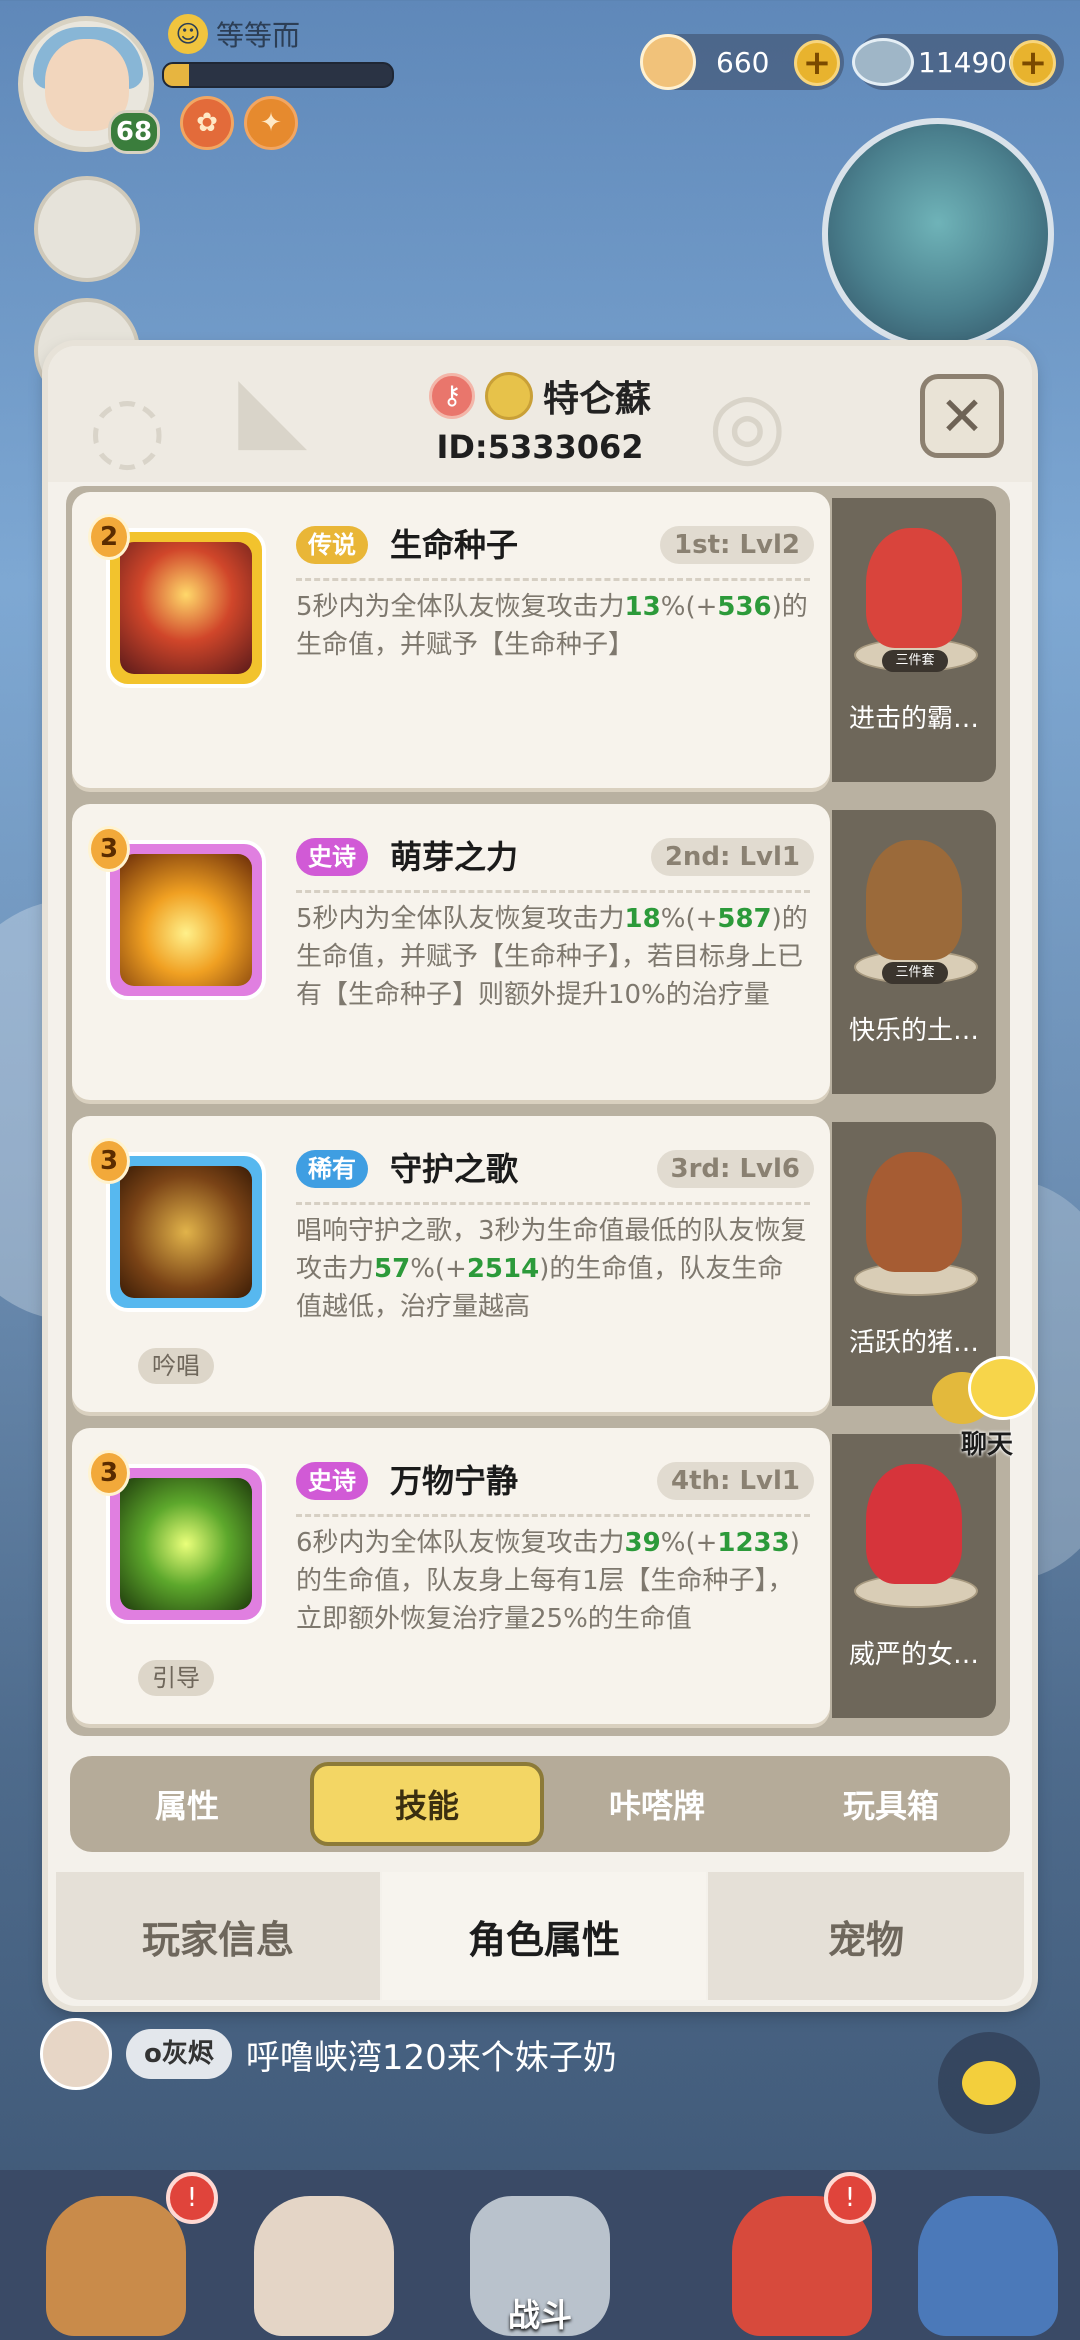 Image resolution: width=1080 pixels, height=2340 pixels. What do you see at coordinates (938, 234) in the screenshot?
I see `minimap` at bounding box center [938, 234].